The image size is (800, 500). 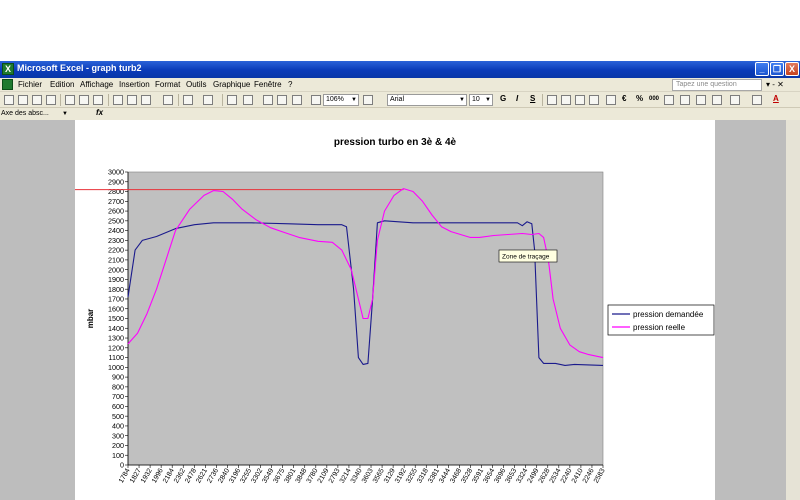 I want to click on minimize-button: _, so click(x=762, y=69).